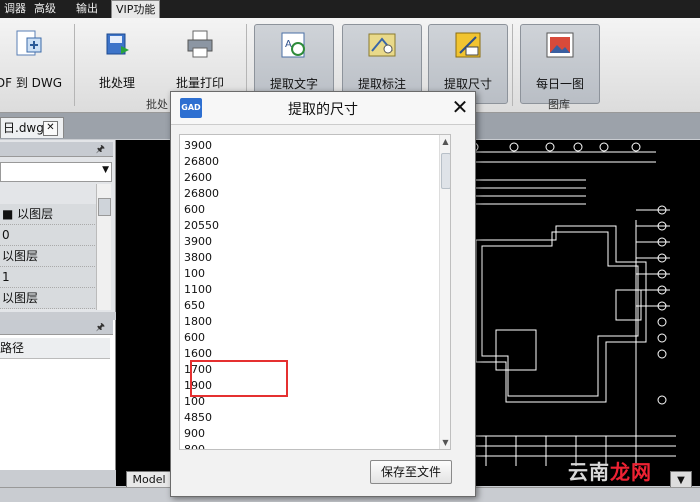 Image resolution: width=700 pixels, height=502 pixels. I want to click on layer-combo: ▼, so click(56, 172).